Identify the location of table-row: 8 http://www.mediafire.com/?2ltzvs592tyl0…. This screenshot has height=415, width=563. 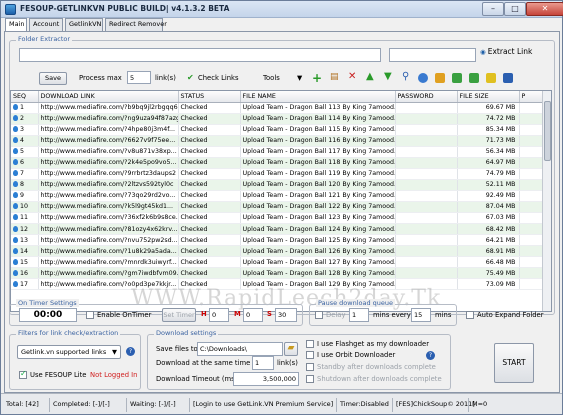
(277, 185).